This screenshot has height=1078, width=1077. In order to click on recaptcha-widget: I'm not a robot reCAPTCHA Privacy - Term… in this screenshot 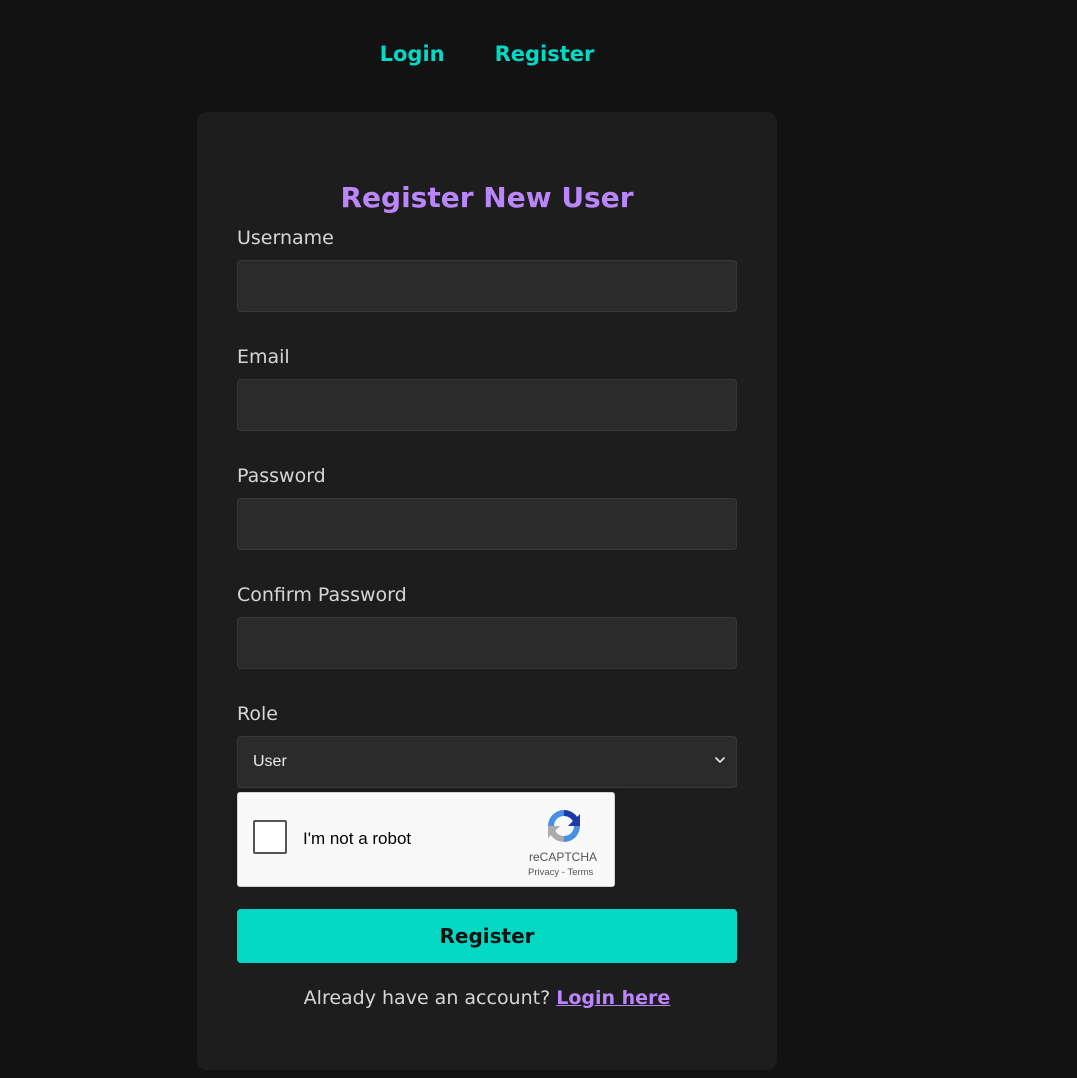, I will do `click(426, 839)`.